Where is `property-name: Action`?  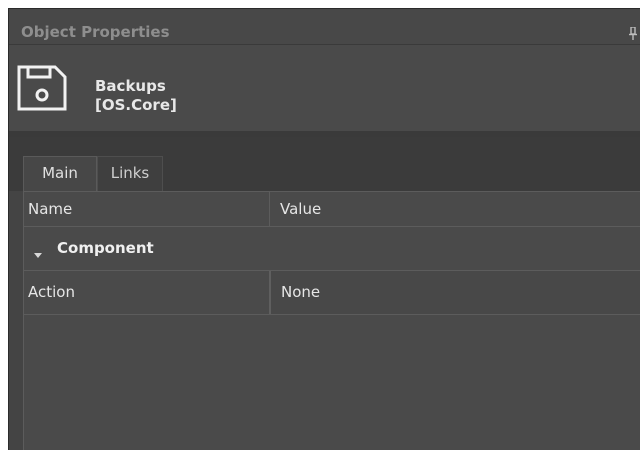
property-name: Action is located at coordinates (51, 292).